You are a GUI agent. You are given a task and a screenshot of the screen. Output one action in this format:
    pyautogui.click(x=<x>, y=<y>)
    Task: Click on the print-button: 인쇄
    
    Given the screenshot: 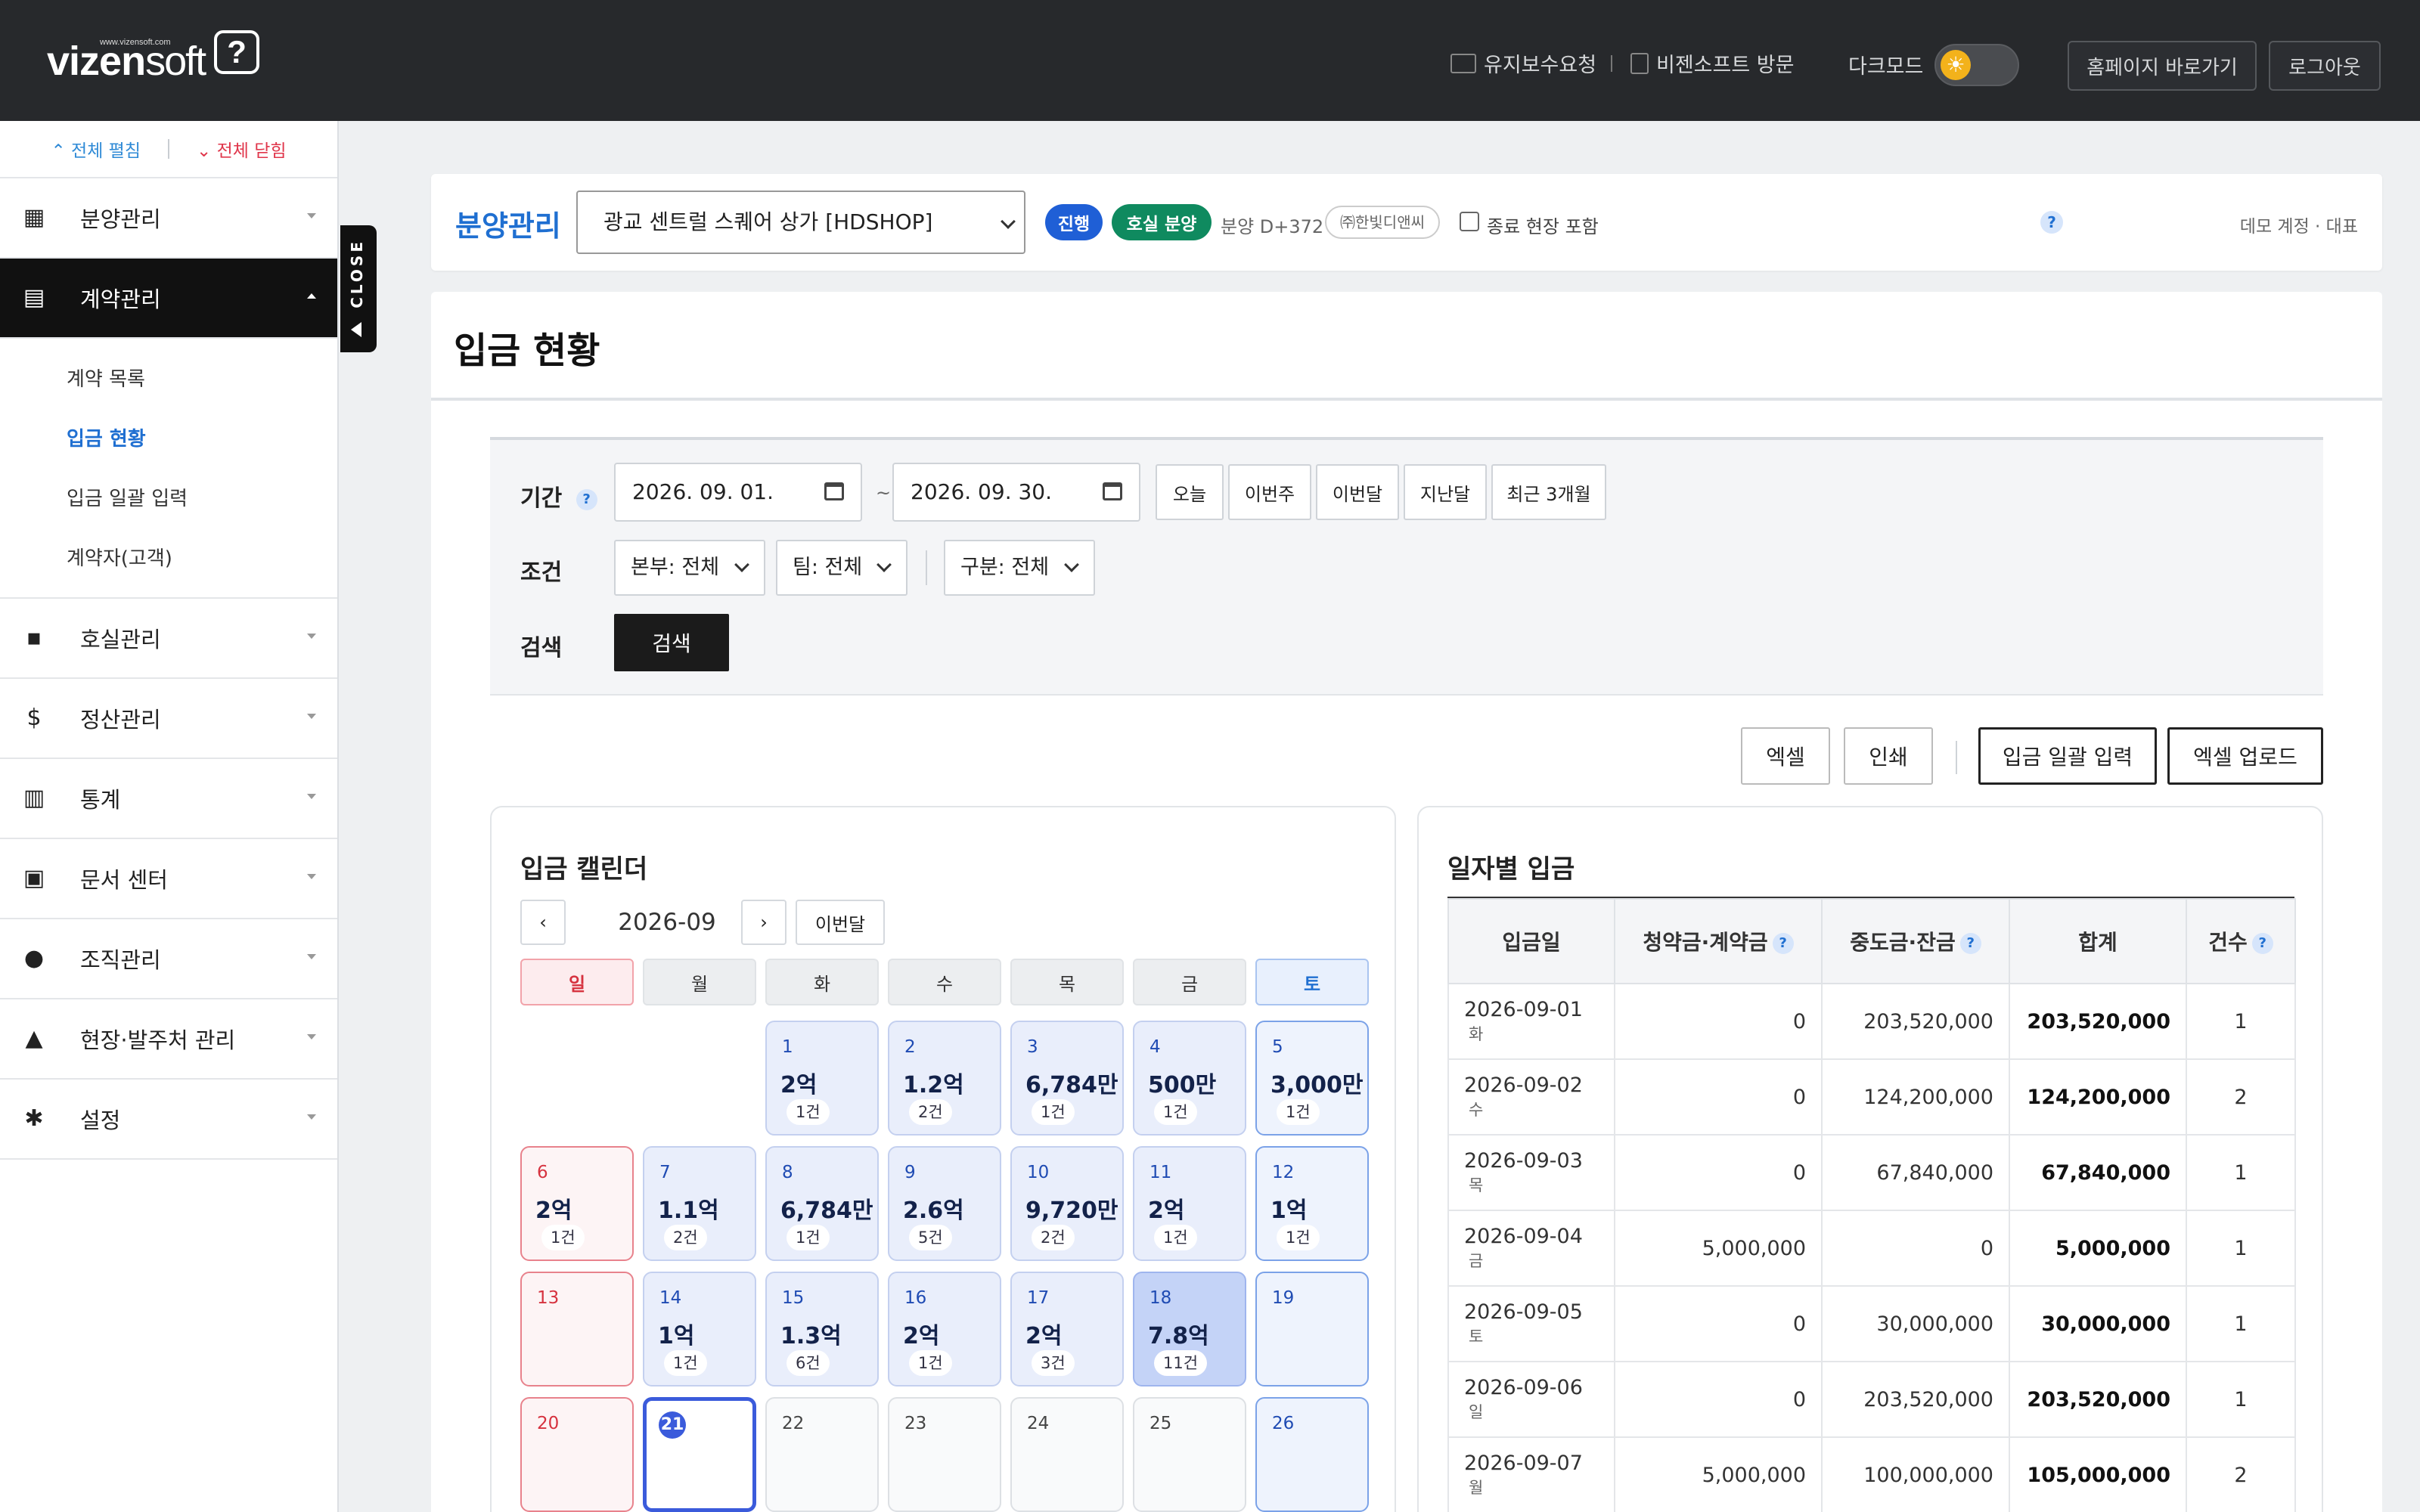 What is the action you would take?
    pyautogui.click(x=1888, y=756)
    